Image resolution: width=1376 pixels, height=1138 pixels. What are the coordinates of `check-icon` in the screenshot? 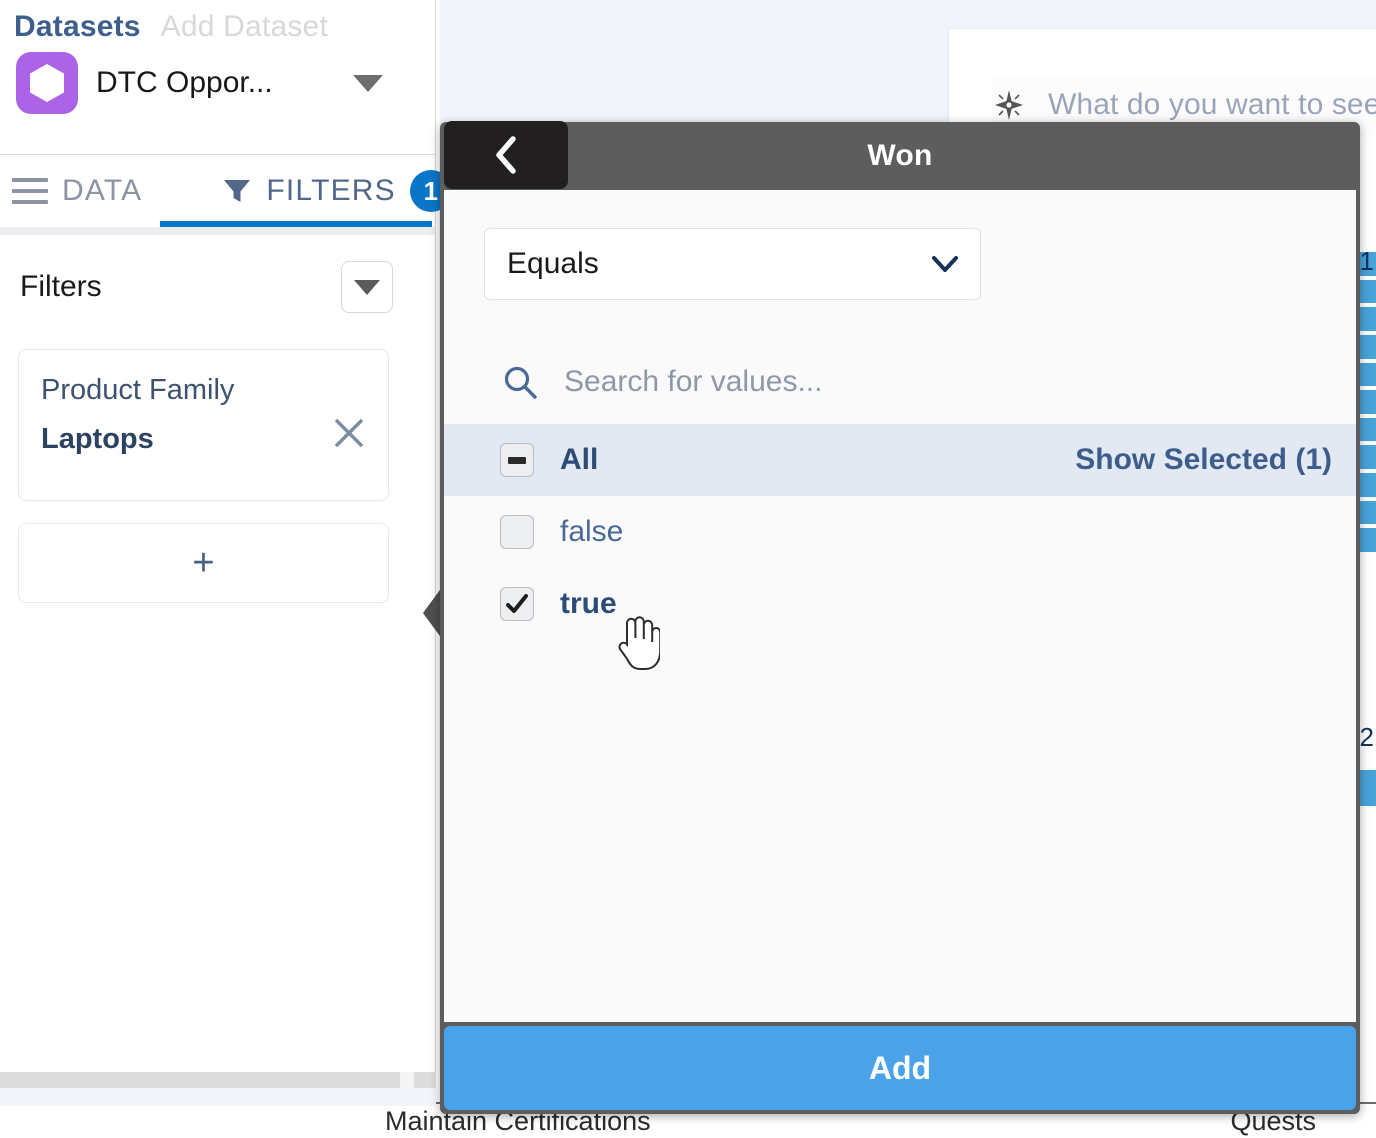 It's located at (517, 604).